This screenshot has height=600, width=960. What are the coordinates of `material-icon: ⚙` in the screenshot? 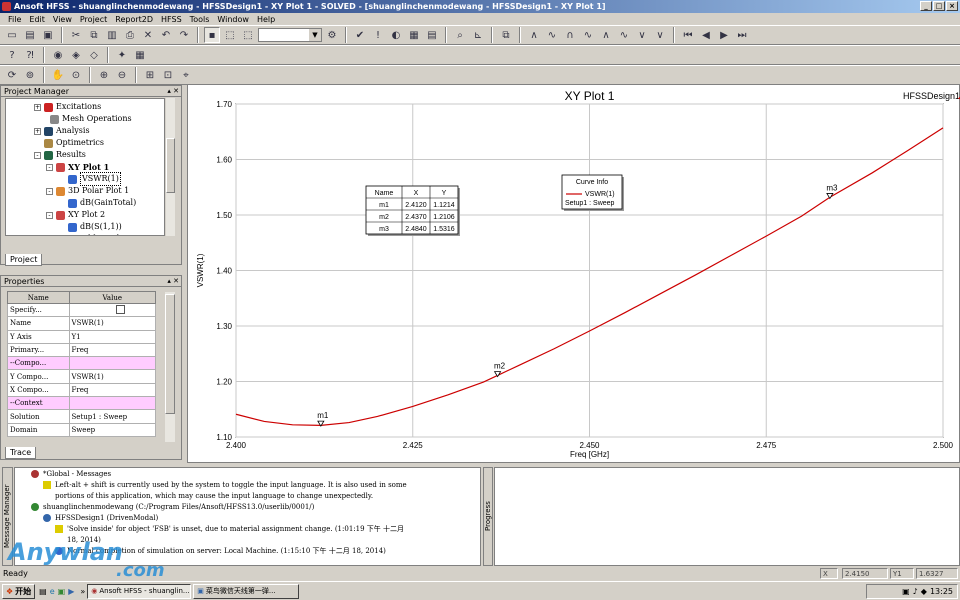 It's located at (332, 35).